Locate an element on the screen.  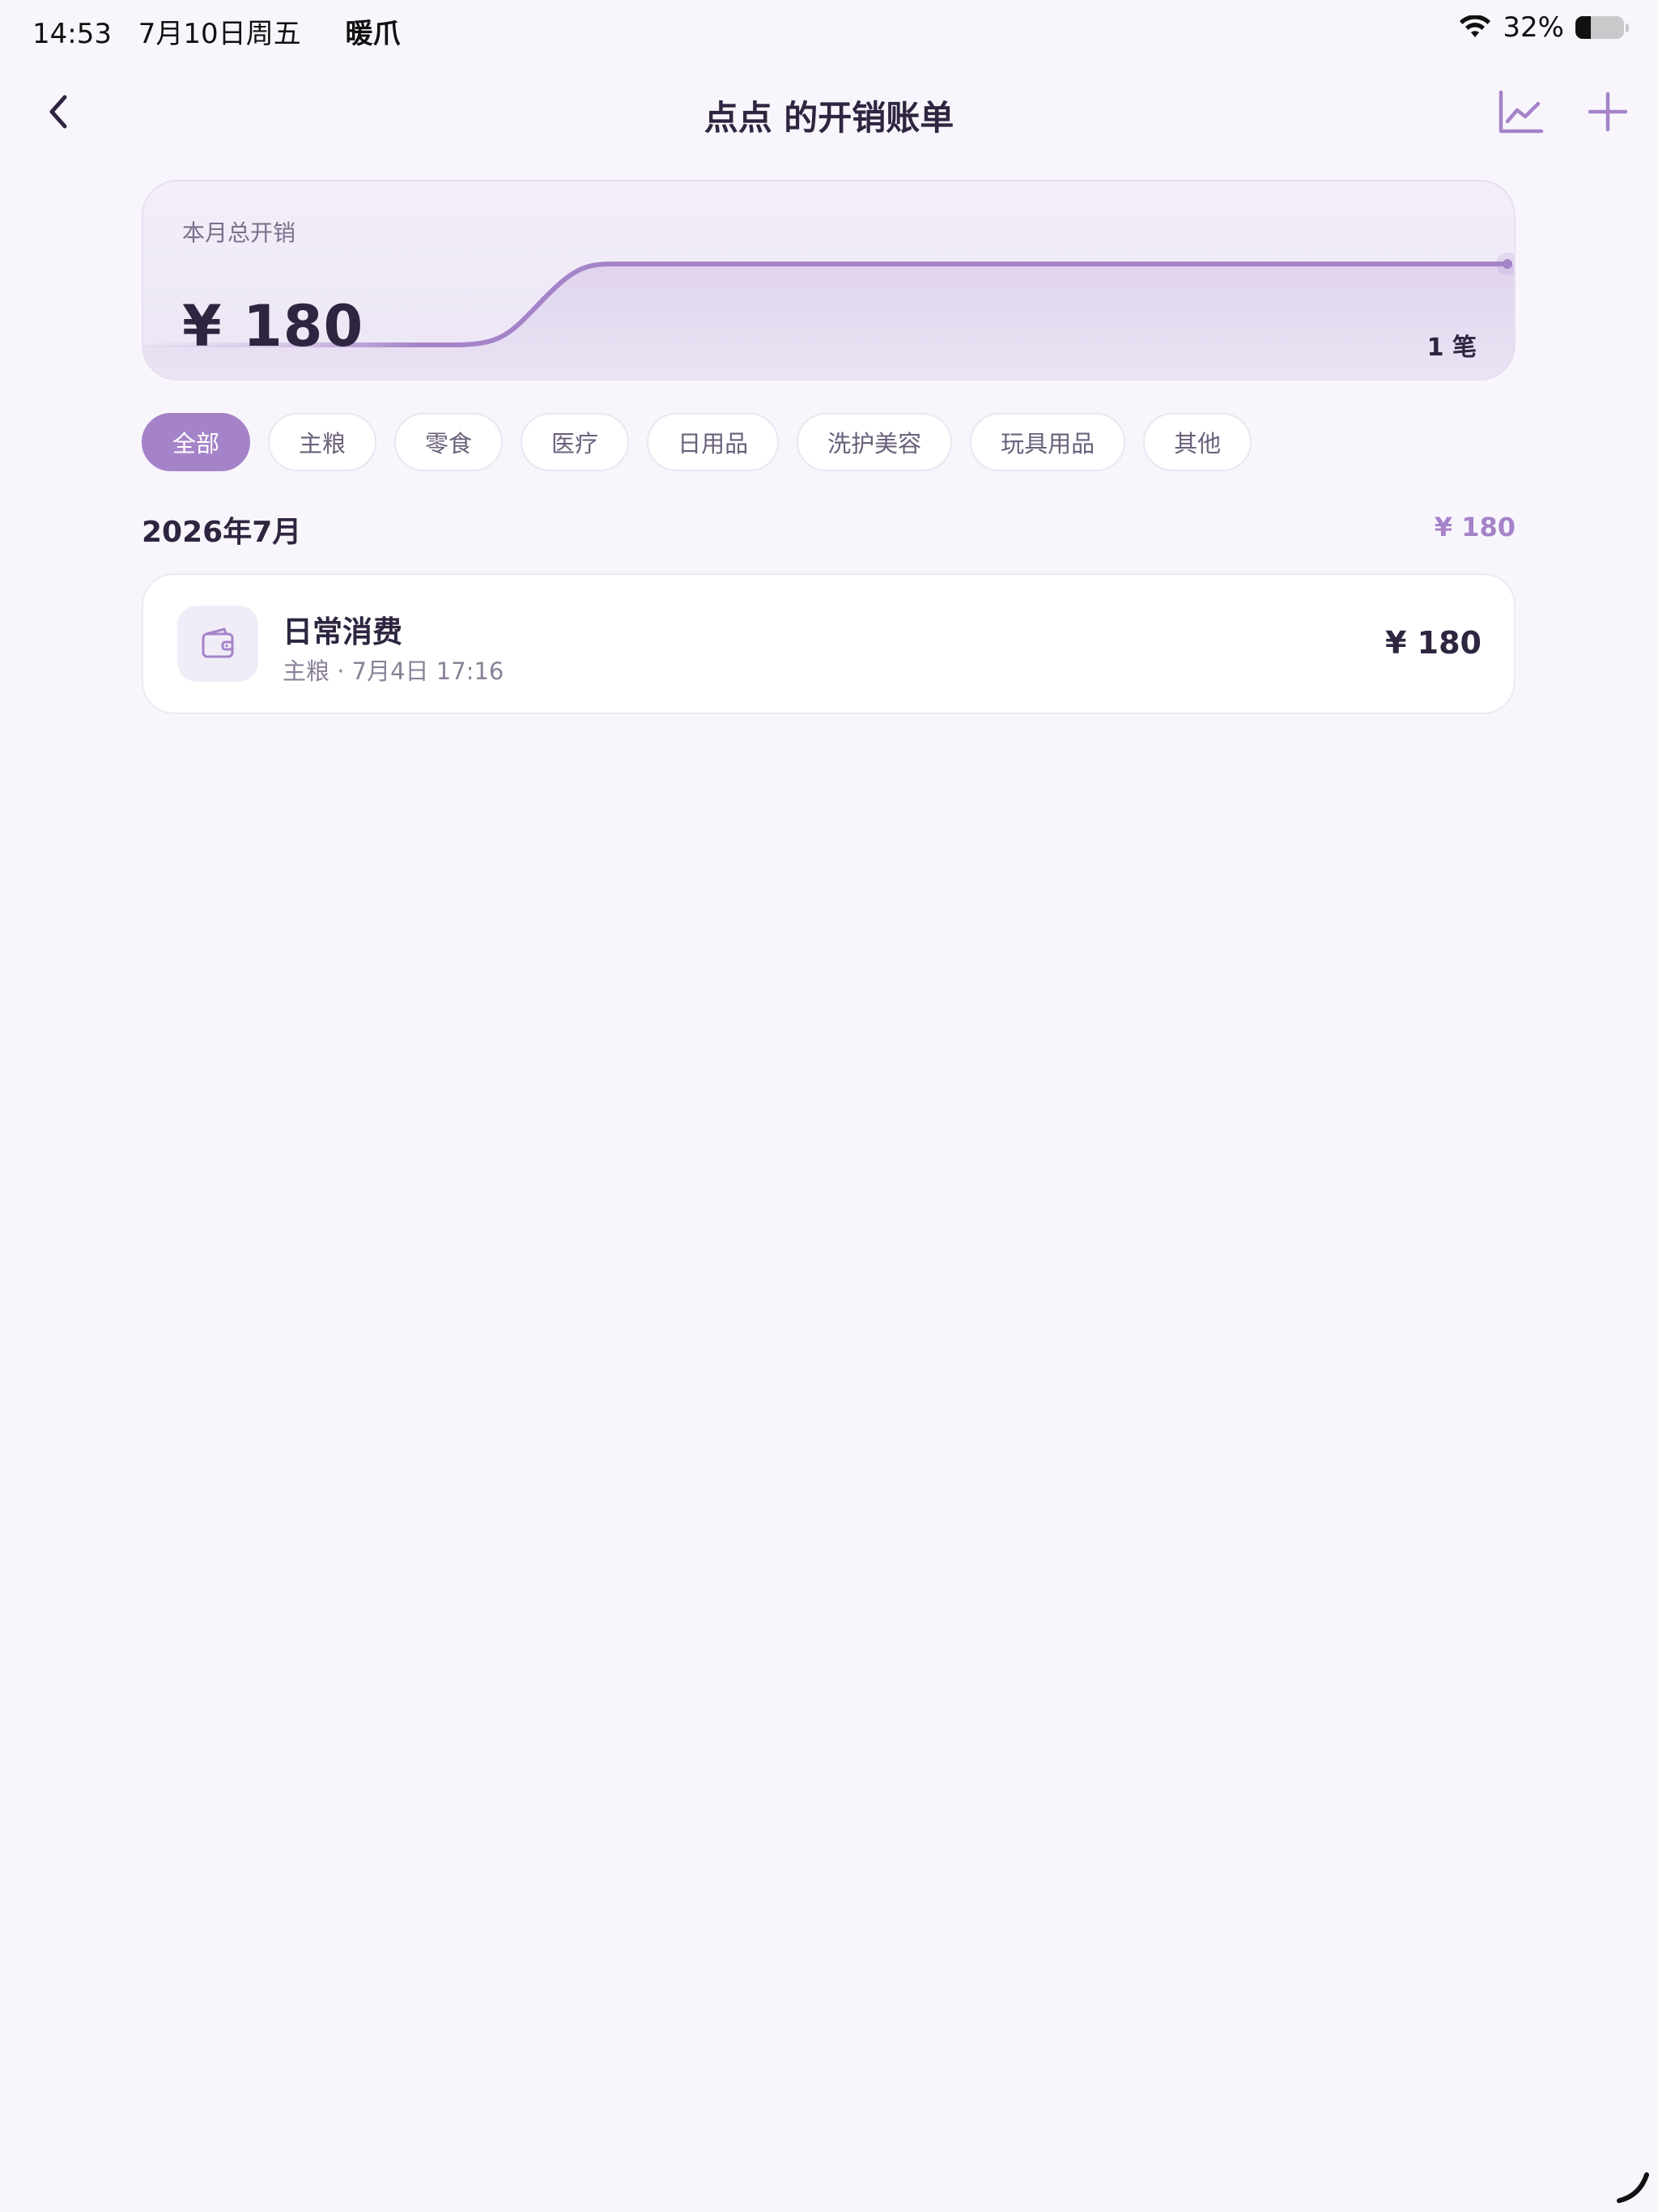
battery-fill is located at coordinates (1583, 28).